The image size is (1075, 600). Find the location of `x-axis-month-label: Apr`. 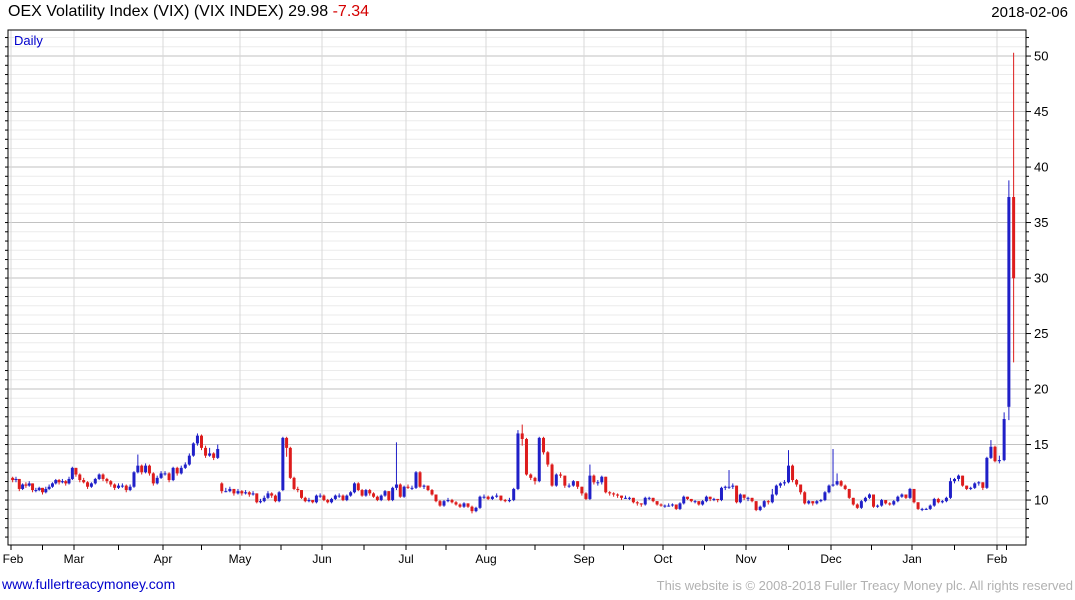

x-axis-month-label: Apr is located at coordinates (163, 559).